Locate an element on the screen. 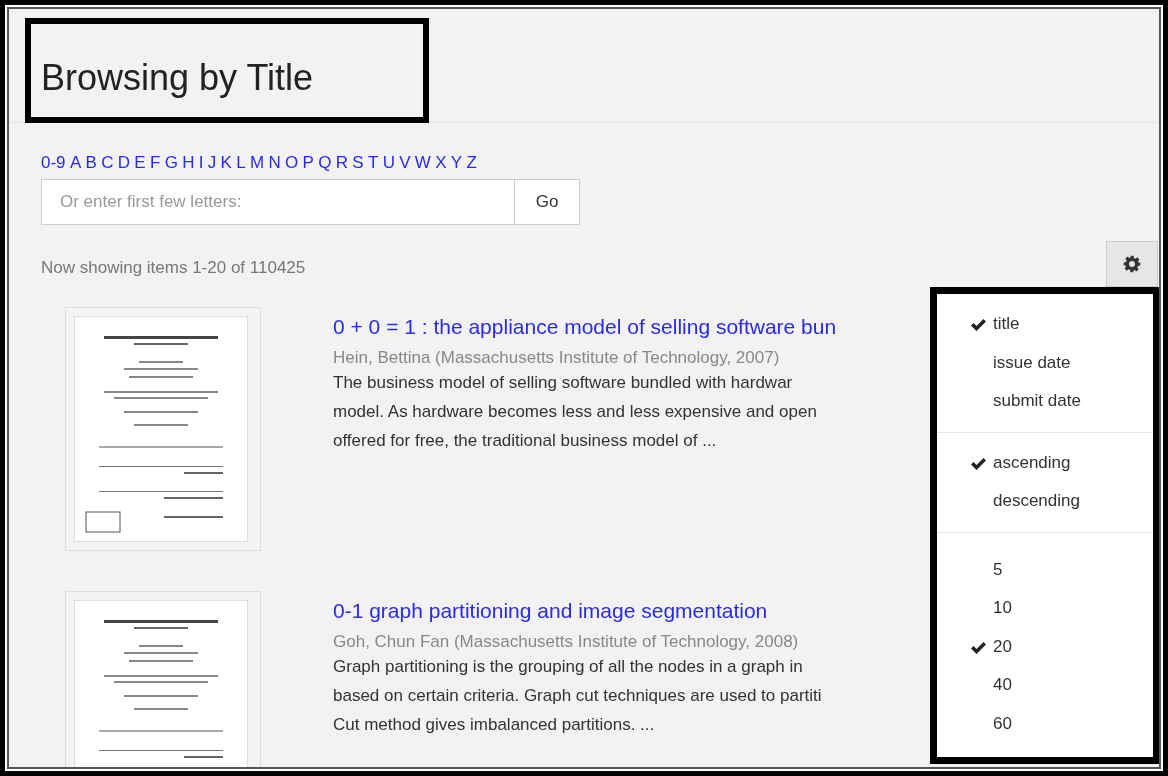 This screenshot has width=1168, height=776. menu-option: submit date is located at coordinates (1045, 401).